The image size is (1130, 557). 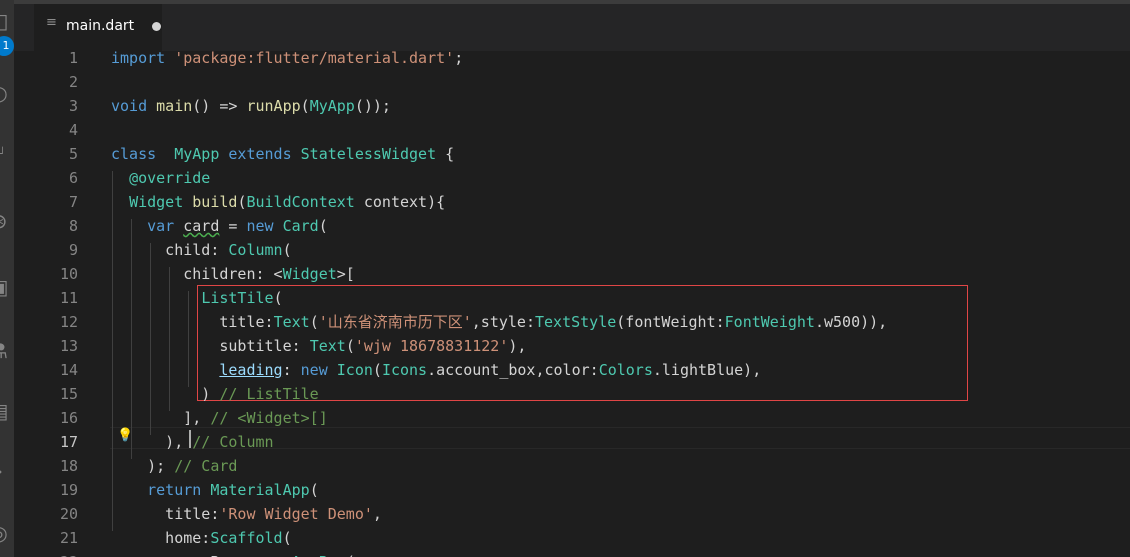 I want to click on code-token: (fontWeight:, so click(x=670, y=322).